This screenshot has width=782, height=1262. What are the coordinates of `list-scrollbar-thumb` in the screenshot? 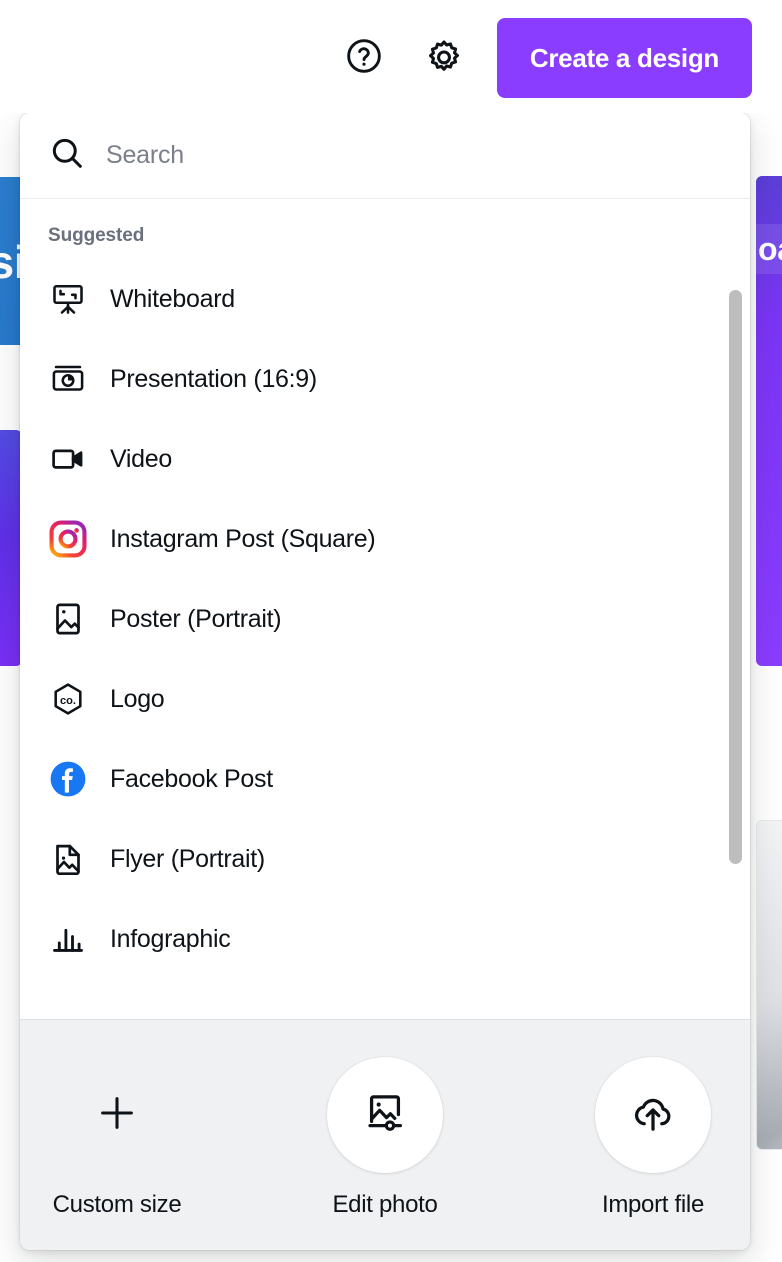 It's located at (735, 577).